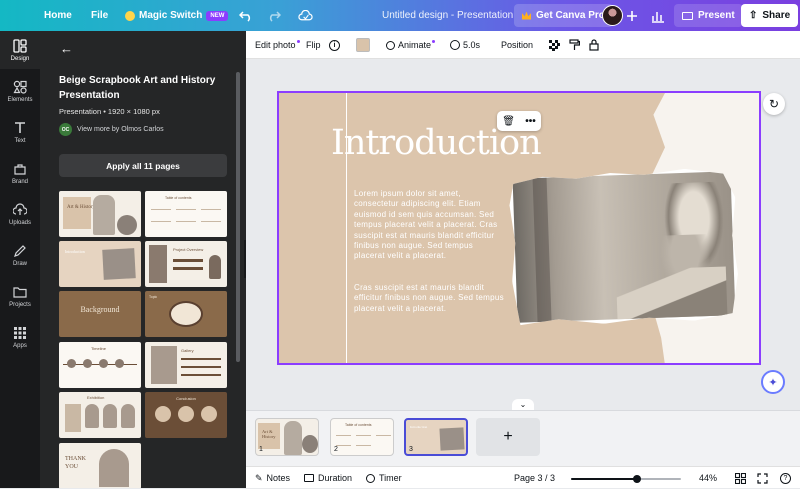 Image resolution: width=800 pixels, height=489 pixels. What do you see at coordinates (177, 15) in the screenshot?
I see `magic-switch-button: Magic Switch NEW` at bounding box center [177, 15].